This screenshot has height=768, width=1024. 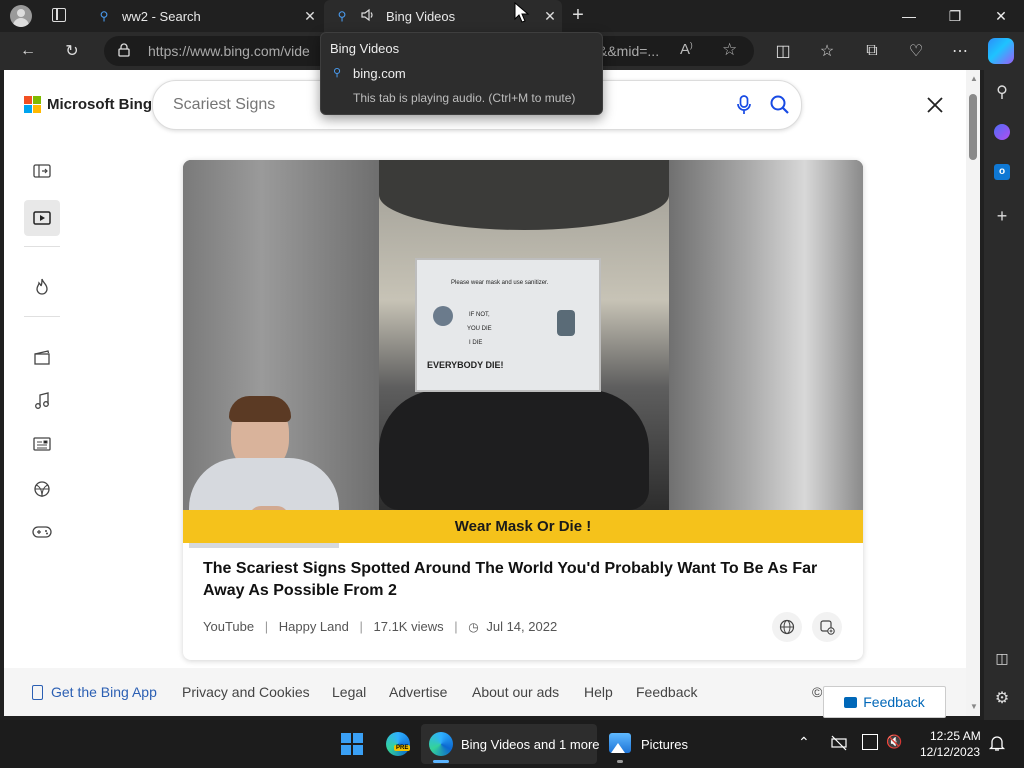 I want to click on add-to-collection-icon, so click(x=827, y=627).